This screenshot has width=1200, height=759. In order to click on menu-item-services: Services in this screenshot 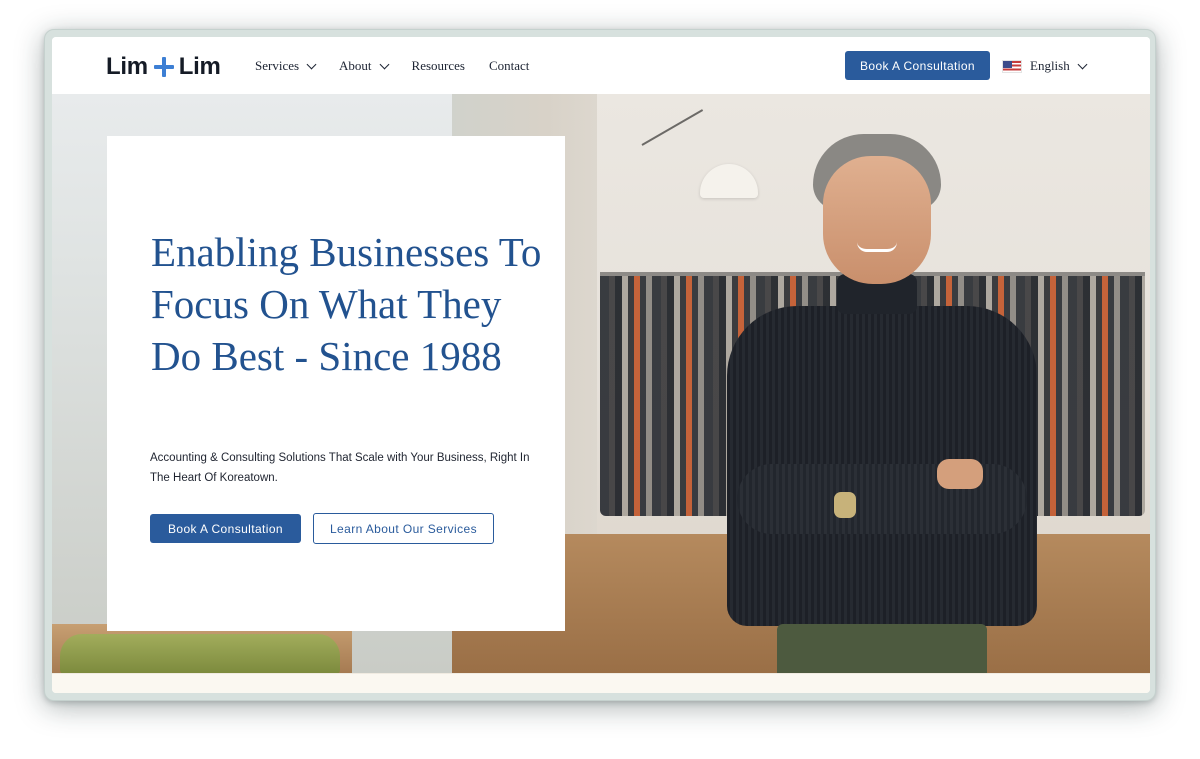, I will do `click(286, 66)`.